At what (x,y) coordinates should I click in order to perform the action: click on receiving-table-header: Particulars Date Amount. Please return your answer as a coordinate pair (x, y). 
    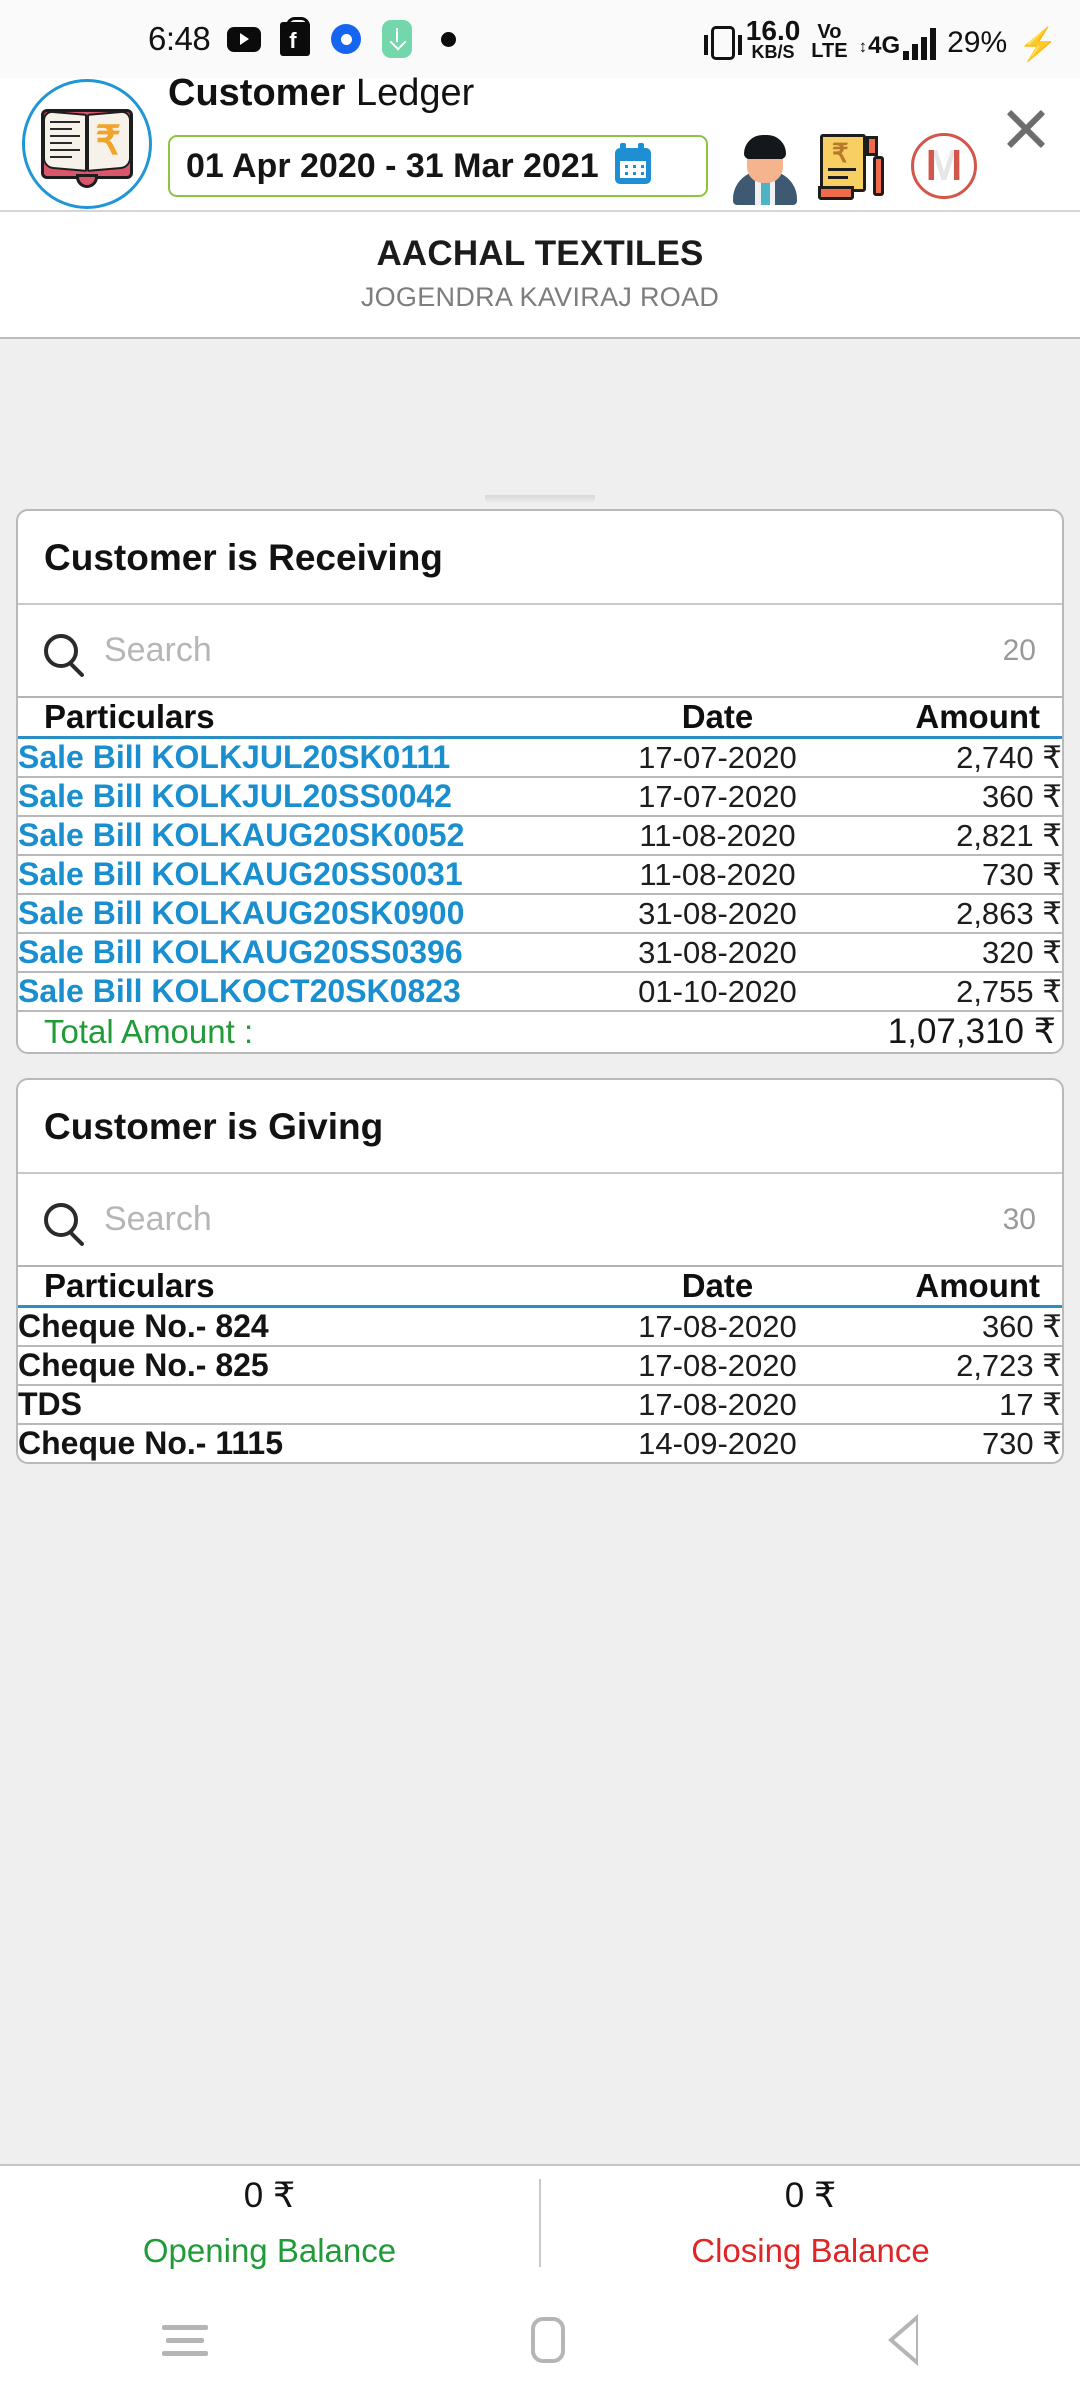
    Looking at the image, I should click on (540, 718).